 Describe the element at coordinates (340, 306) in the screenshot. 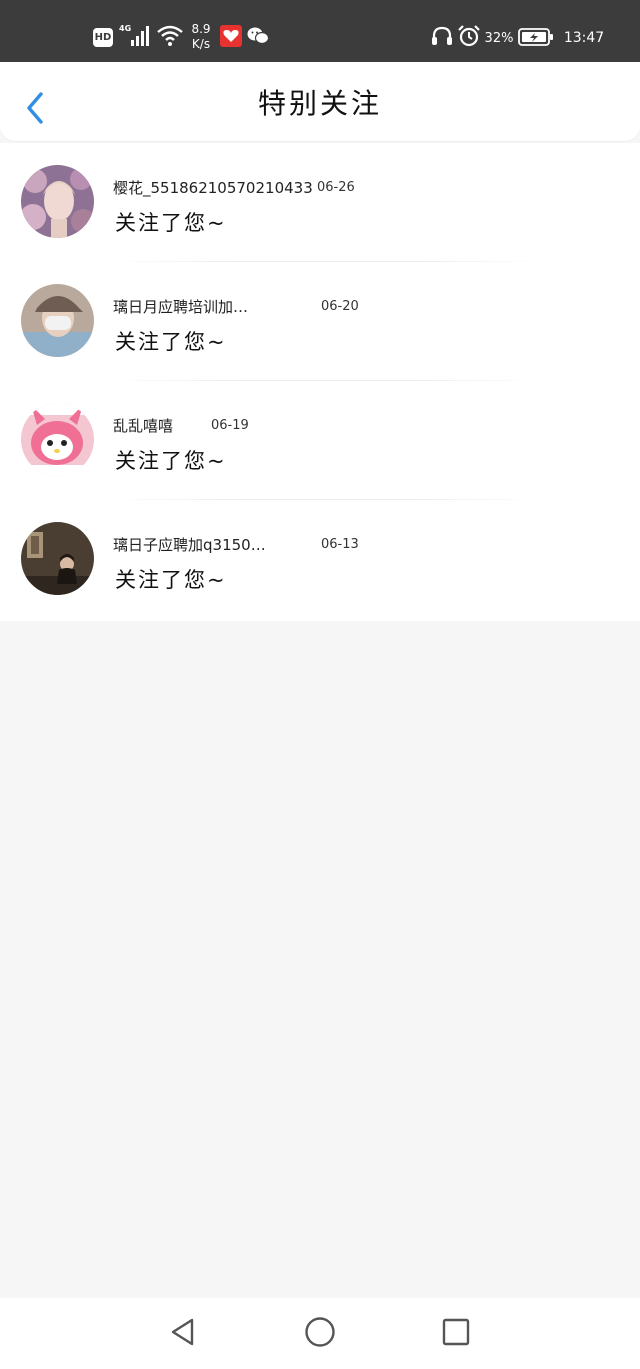

I see `list-item-date: 06-20` at that location.